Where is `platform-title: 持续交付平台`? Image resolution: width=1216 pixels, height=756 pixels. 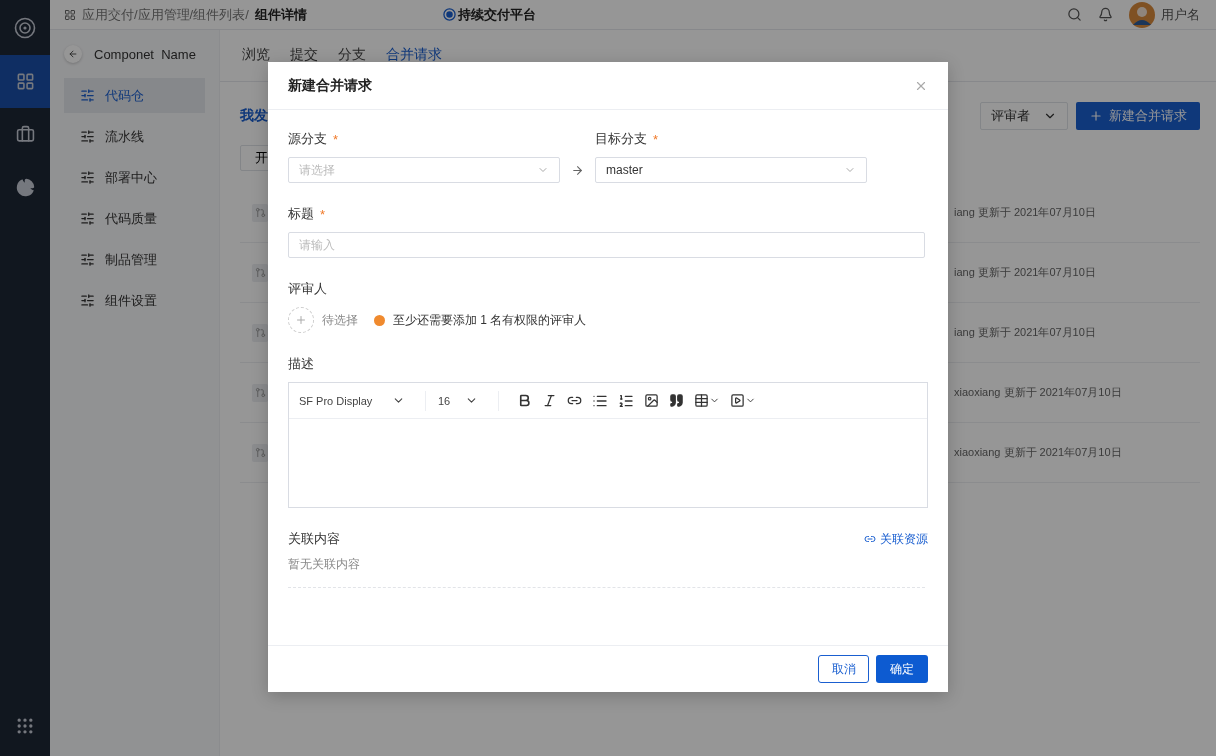
platform-title: 持续交付平台 is located at coordinates (496, 14).